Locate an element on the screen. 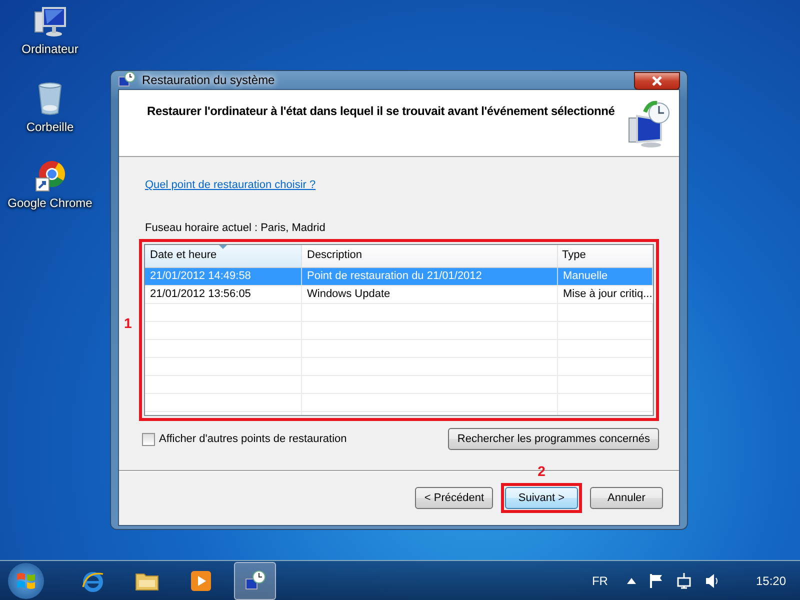  browser-shortcut-icon is located at coordinates (50, 176).